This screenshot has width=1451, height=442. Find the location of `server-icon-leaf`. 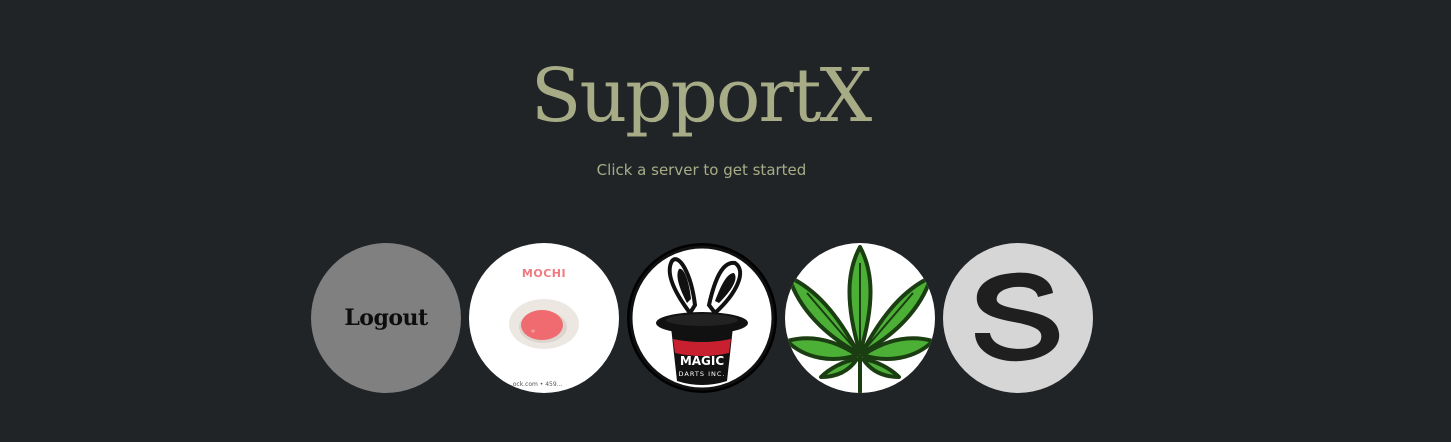

server-icon-leaf is located at coordinates (860, 318).